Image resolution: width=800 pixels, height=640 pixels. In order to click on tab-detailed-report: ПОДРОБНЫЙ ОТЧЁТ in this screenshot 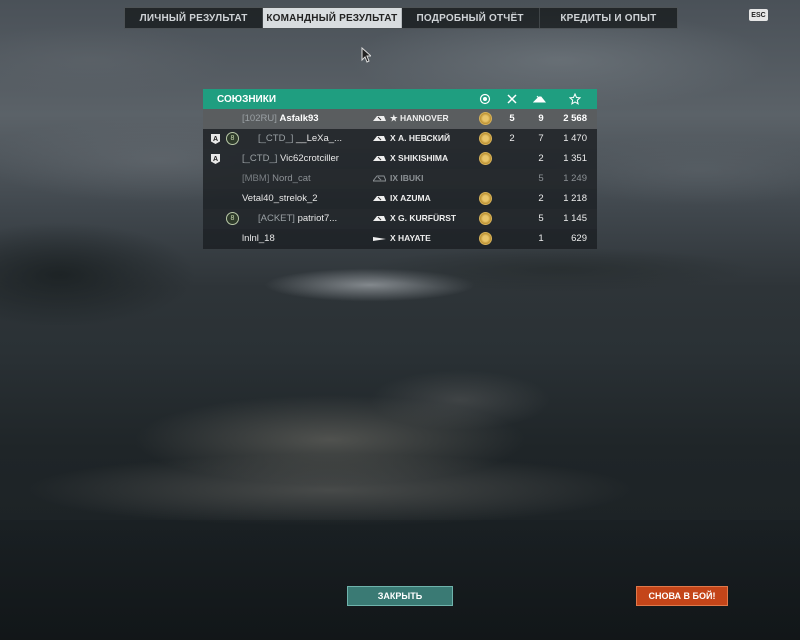, I will do `click(471, 18)`.